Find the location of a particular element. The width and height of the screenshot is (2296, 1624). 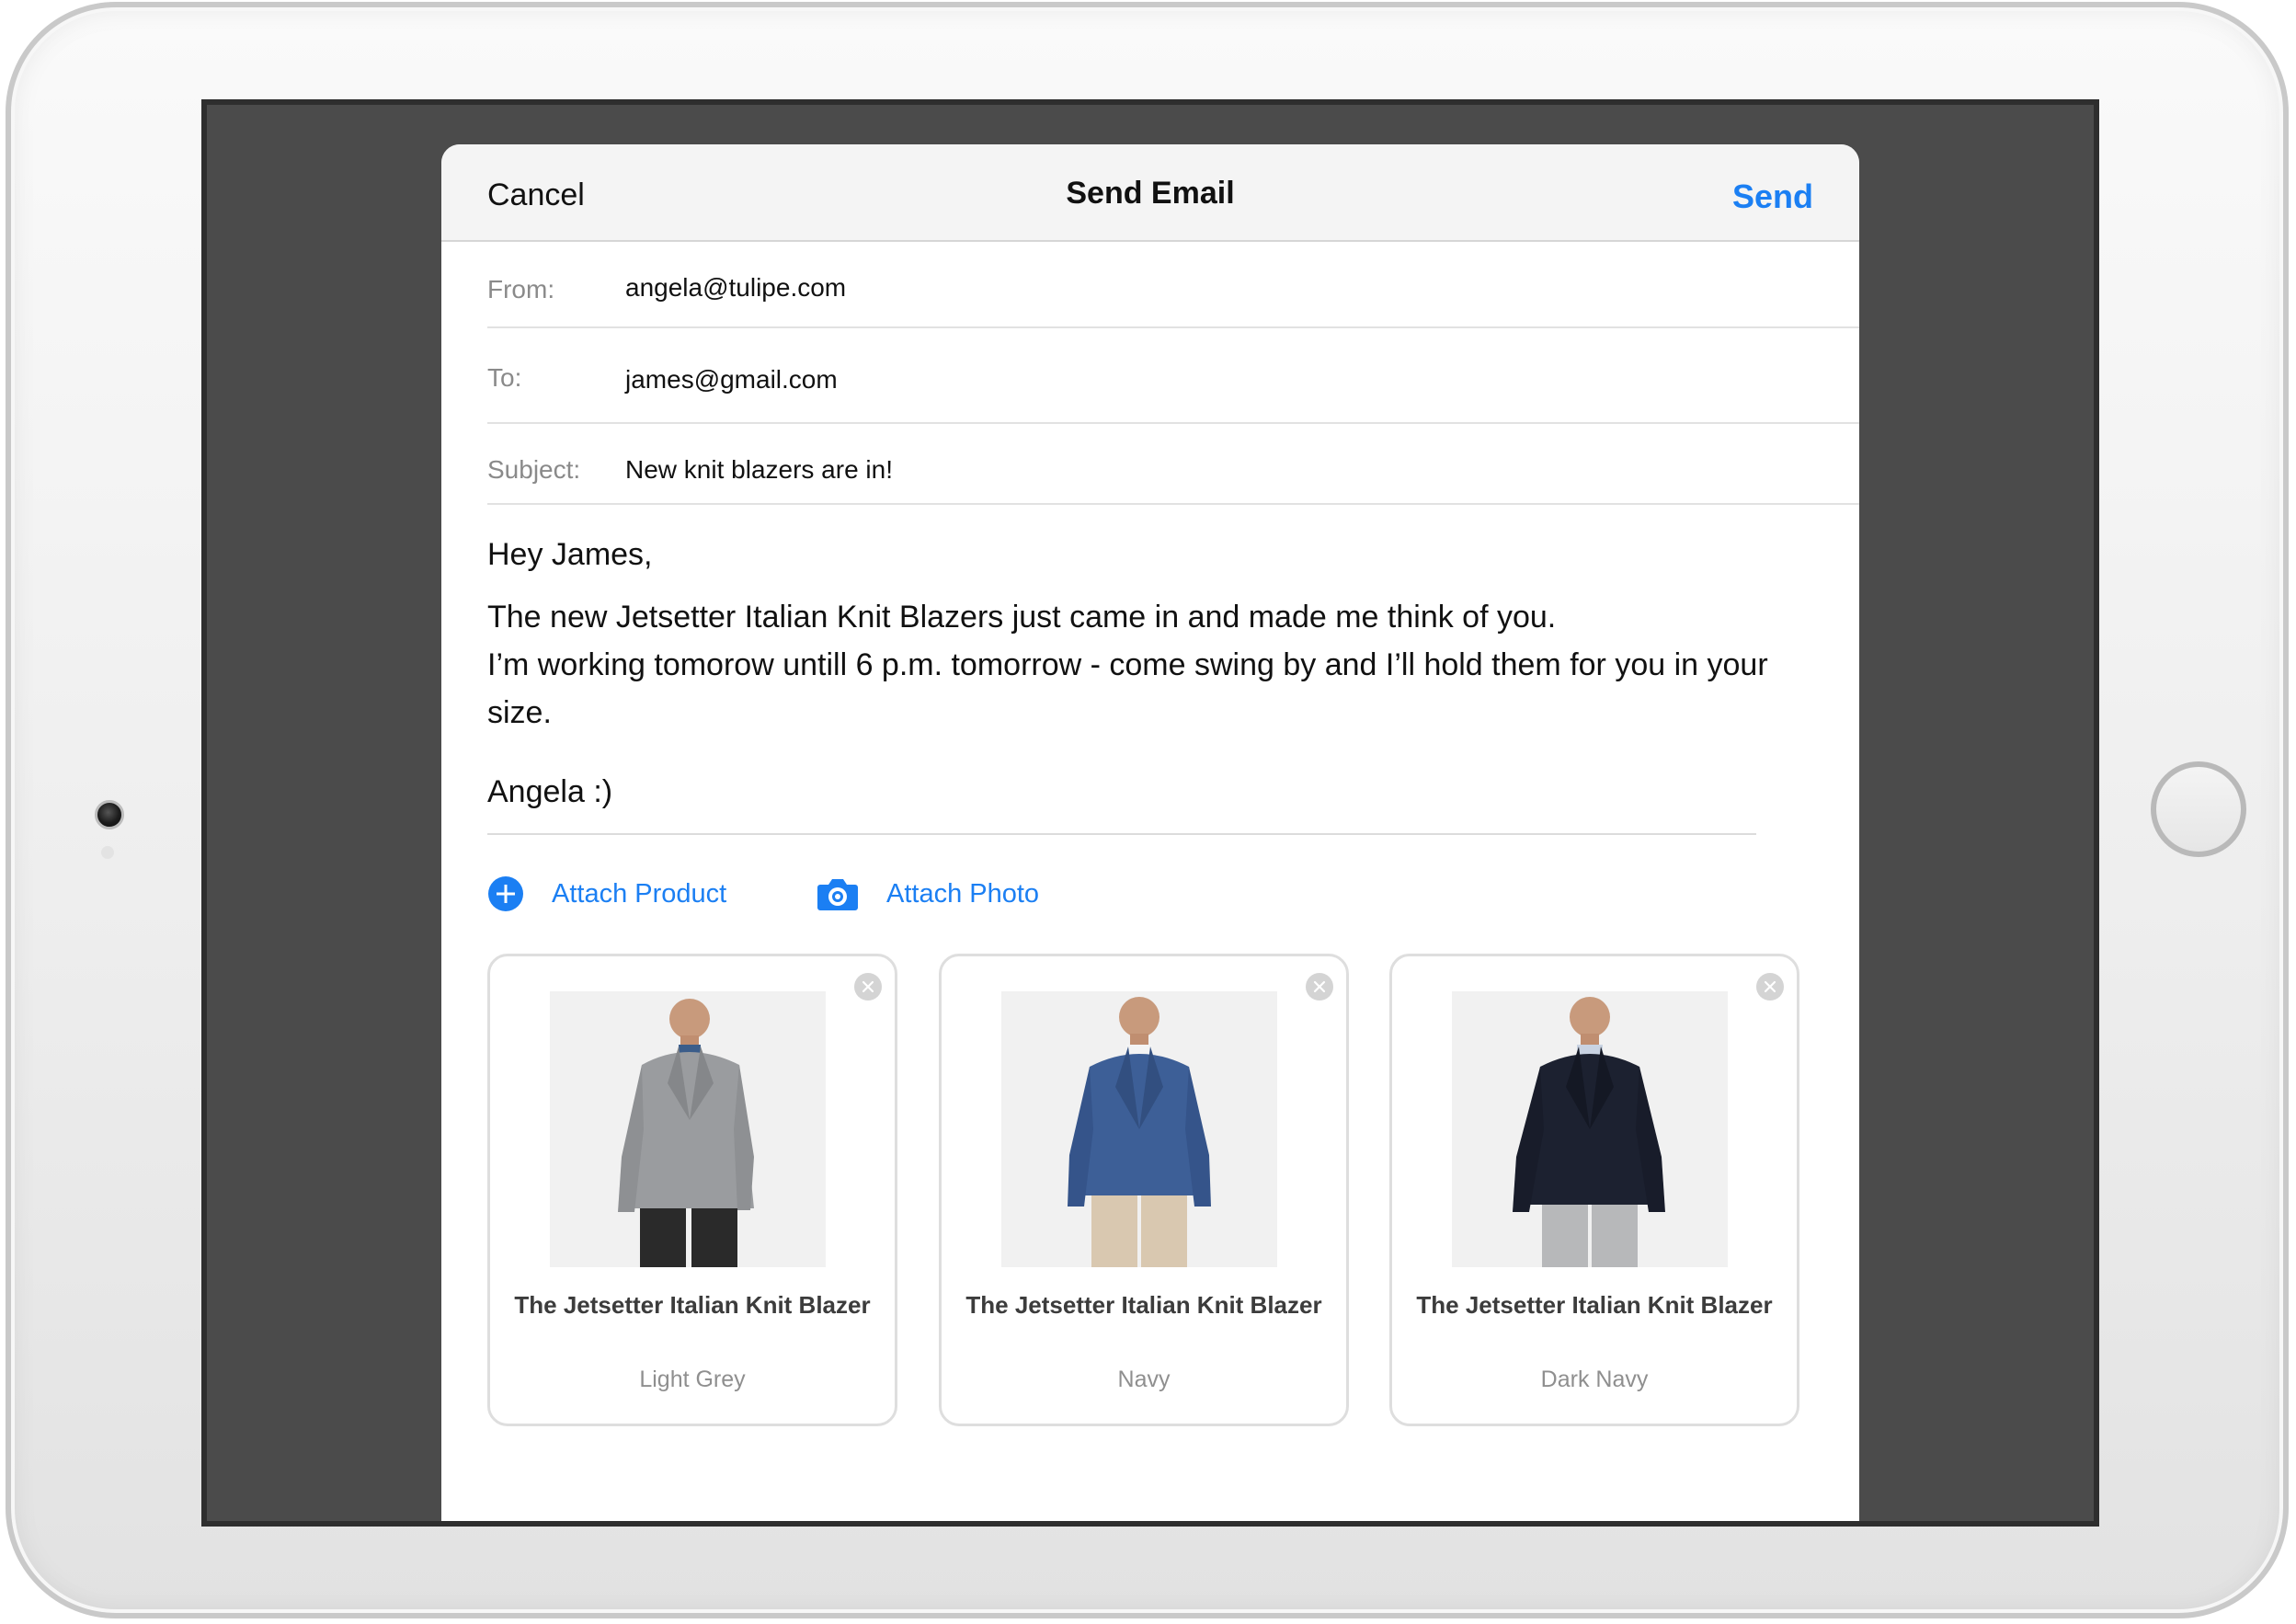

from-label: From: is located at coordinates (521, 289).